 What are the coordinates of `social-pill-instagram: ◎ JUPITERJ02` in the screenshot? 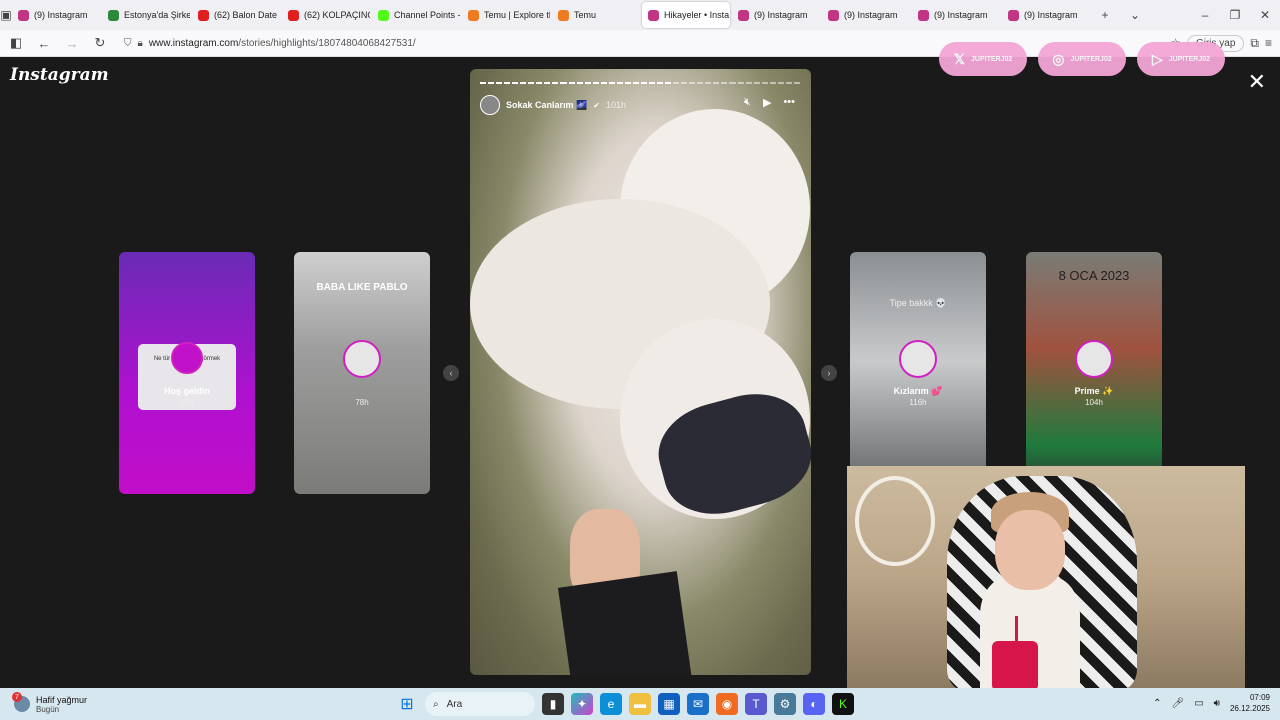 It's located at (1082, 59).